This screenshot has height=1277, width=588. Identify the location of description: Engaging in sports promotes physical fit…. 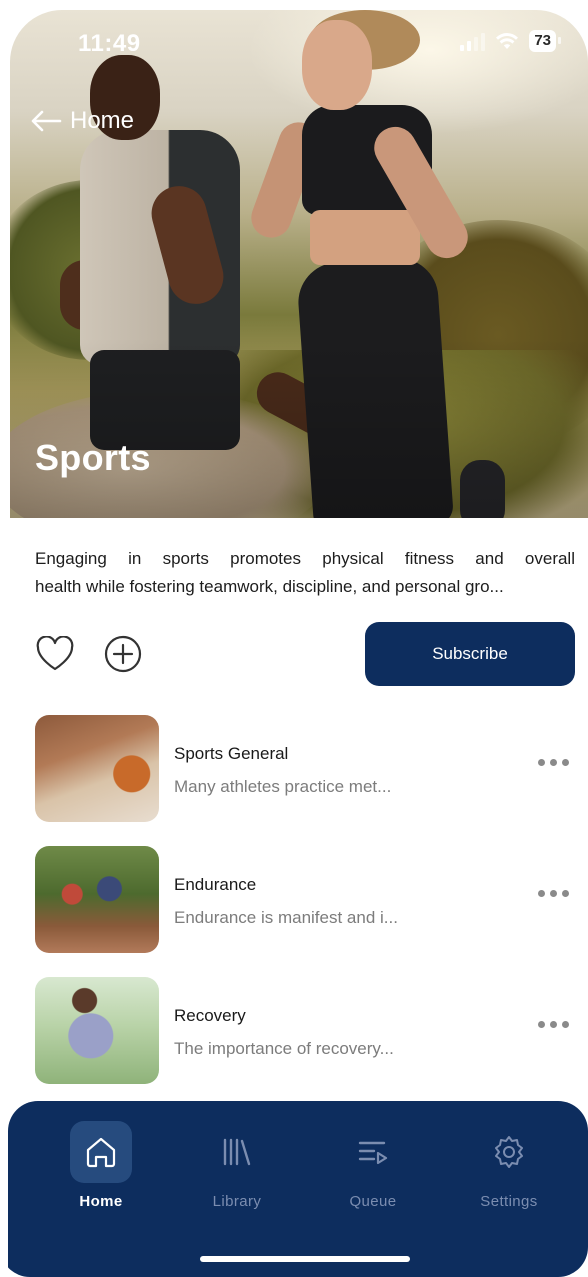
(305, 573).